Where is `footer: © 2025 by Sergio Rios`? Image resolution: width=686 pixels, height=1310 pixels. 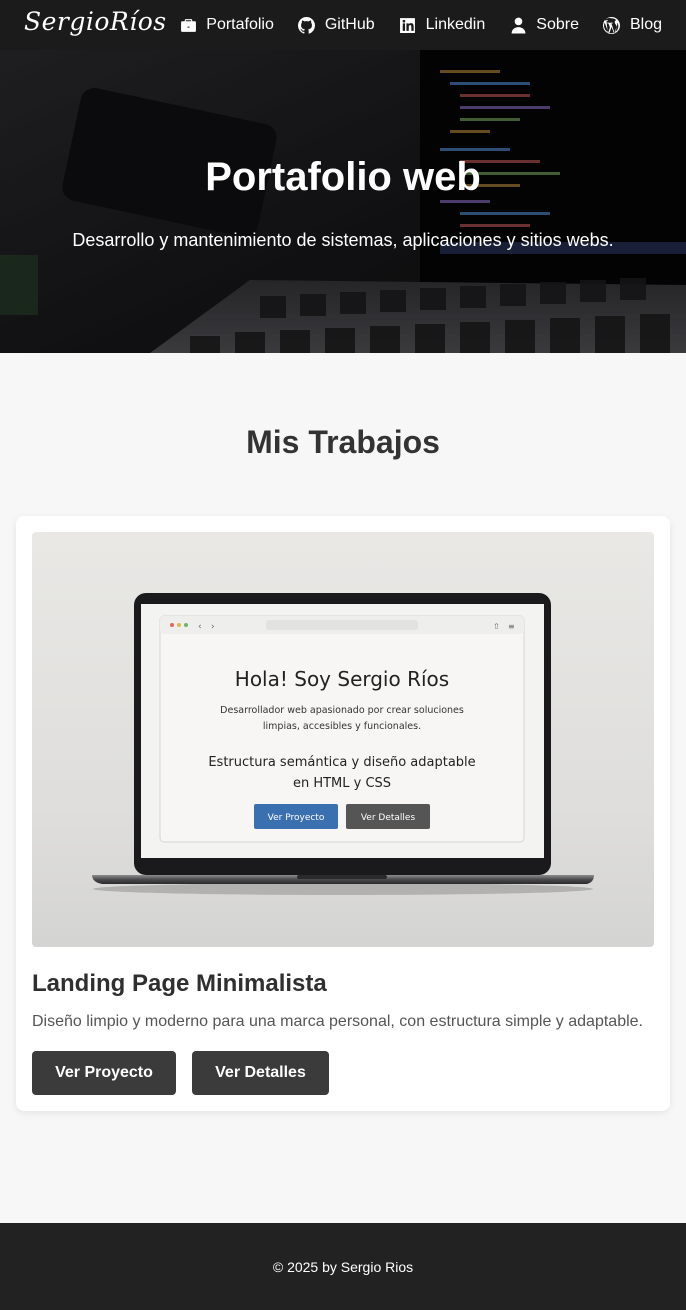
footer: © 2025 by Sergio Rios is located at coordinates (343, 1266).